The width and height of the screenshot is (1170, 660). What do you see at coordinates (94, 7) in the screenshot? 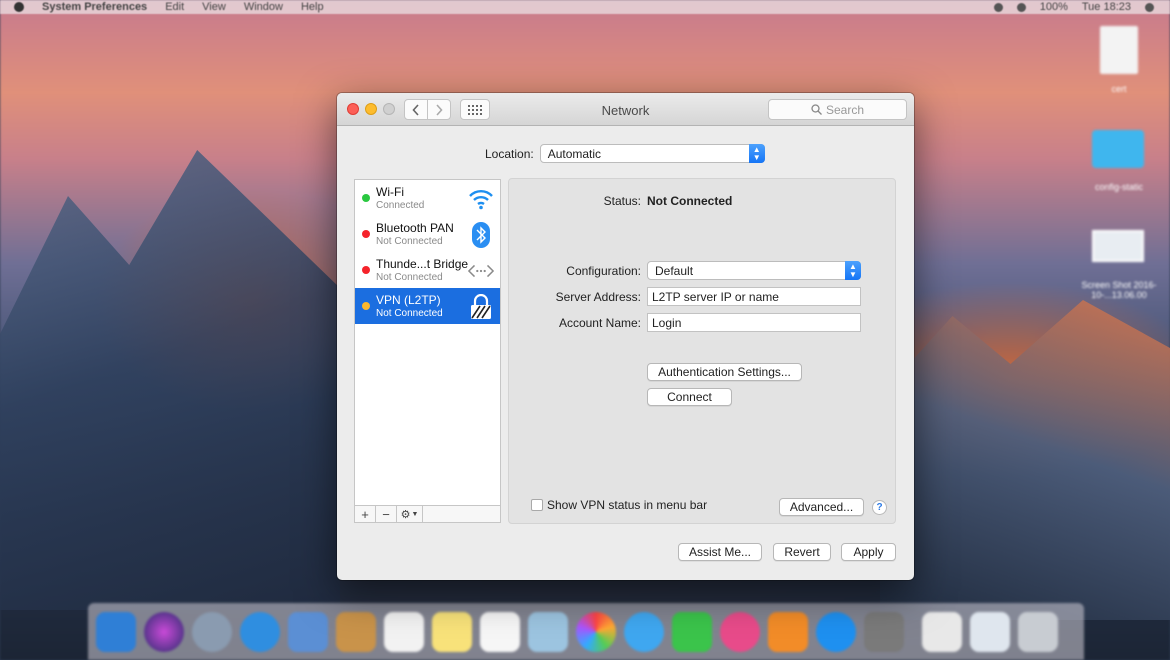
I see `menu-app-name: System Preferences` at bounding box center [94, 7].